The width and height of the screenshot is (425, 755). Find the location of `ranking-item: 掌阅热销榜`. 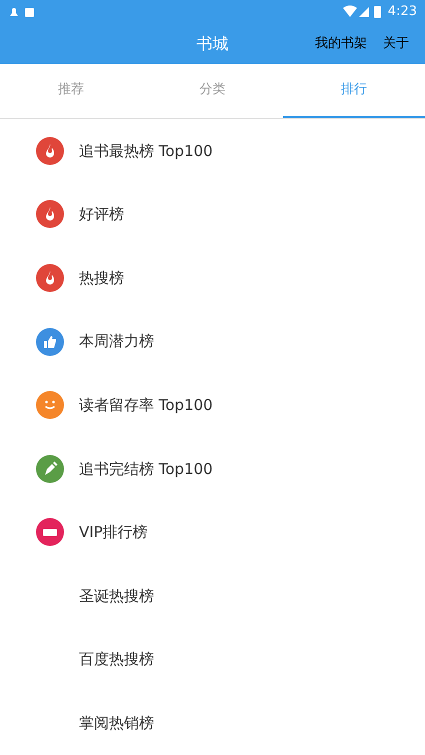

ranking-item: 掌阅热销榜 is located at coordinates (212, 723).